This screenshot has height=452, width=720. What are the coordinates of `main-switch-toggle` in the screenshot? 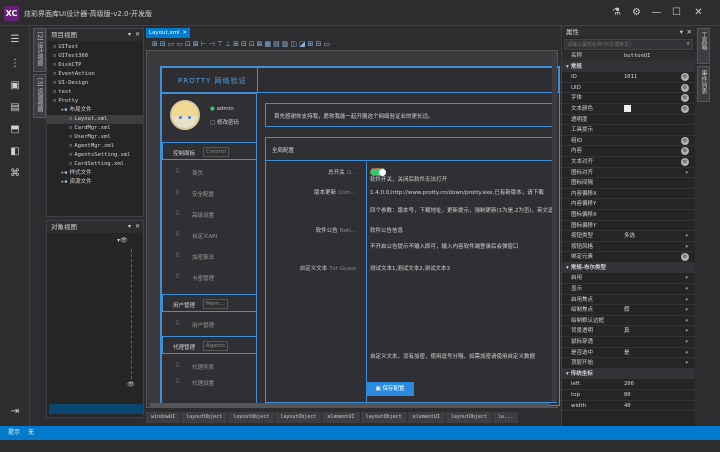 It's located at (378, 172).